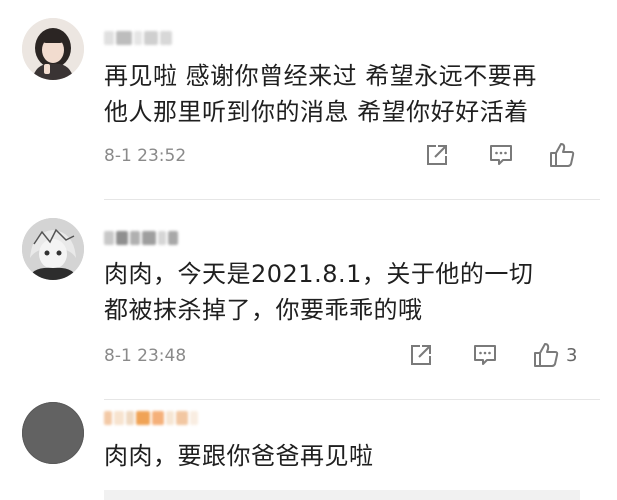 The image size is (617, 500). Describe the element at coordinates (239, 456) in the screenshot. I see `comment-text-line: 肉肉，要跟你爸爸再见啦` at that location.